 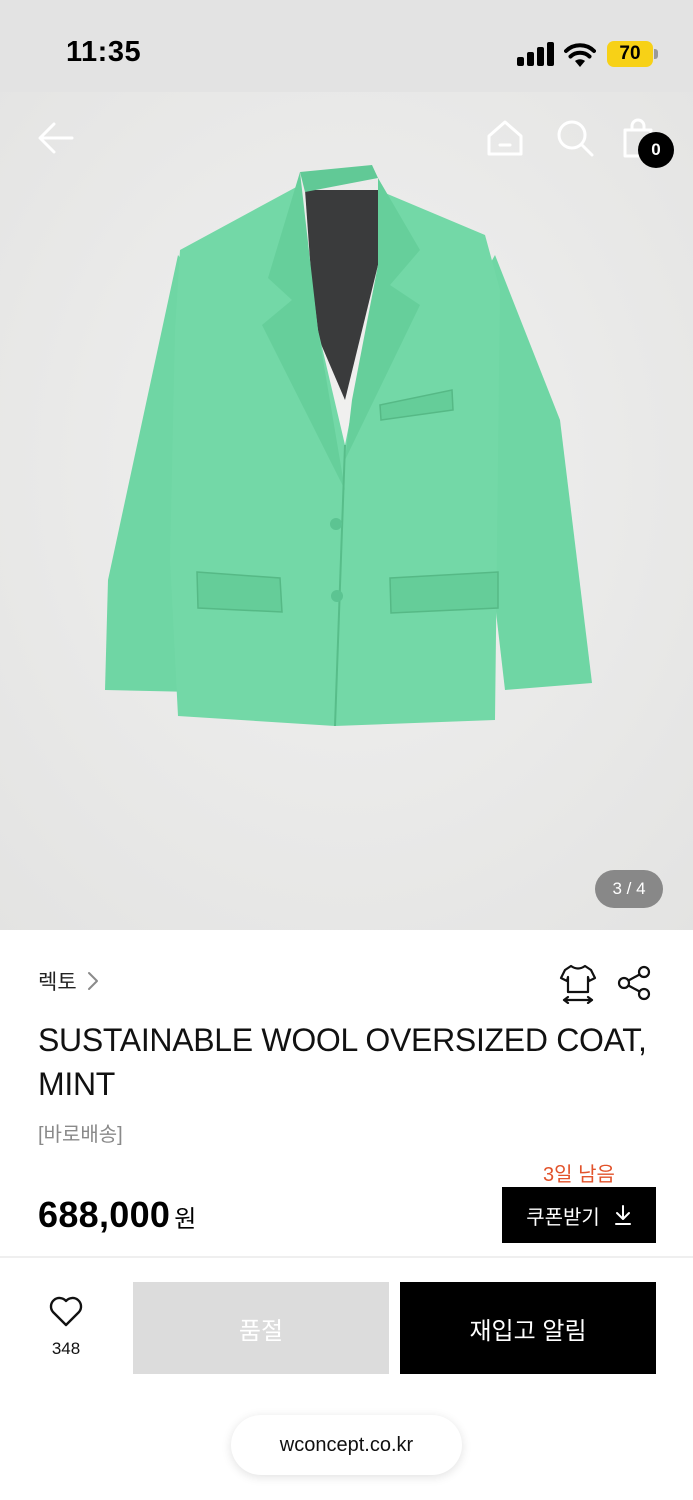 What do you see at coordinates (622, 1215) in the screenshot?
I see `download-icon` at bounding box center [622, 1215].